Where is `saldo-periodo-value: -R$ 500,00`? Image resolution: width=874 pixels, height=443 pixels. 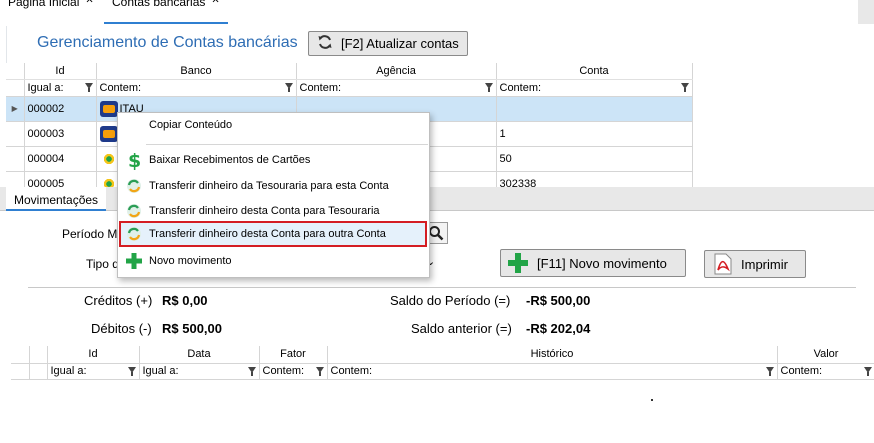 saldo-periodo-value: -R$ 500,00 is located at coordinates (558, 300).